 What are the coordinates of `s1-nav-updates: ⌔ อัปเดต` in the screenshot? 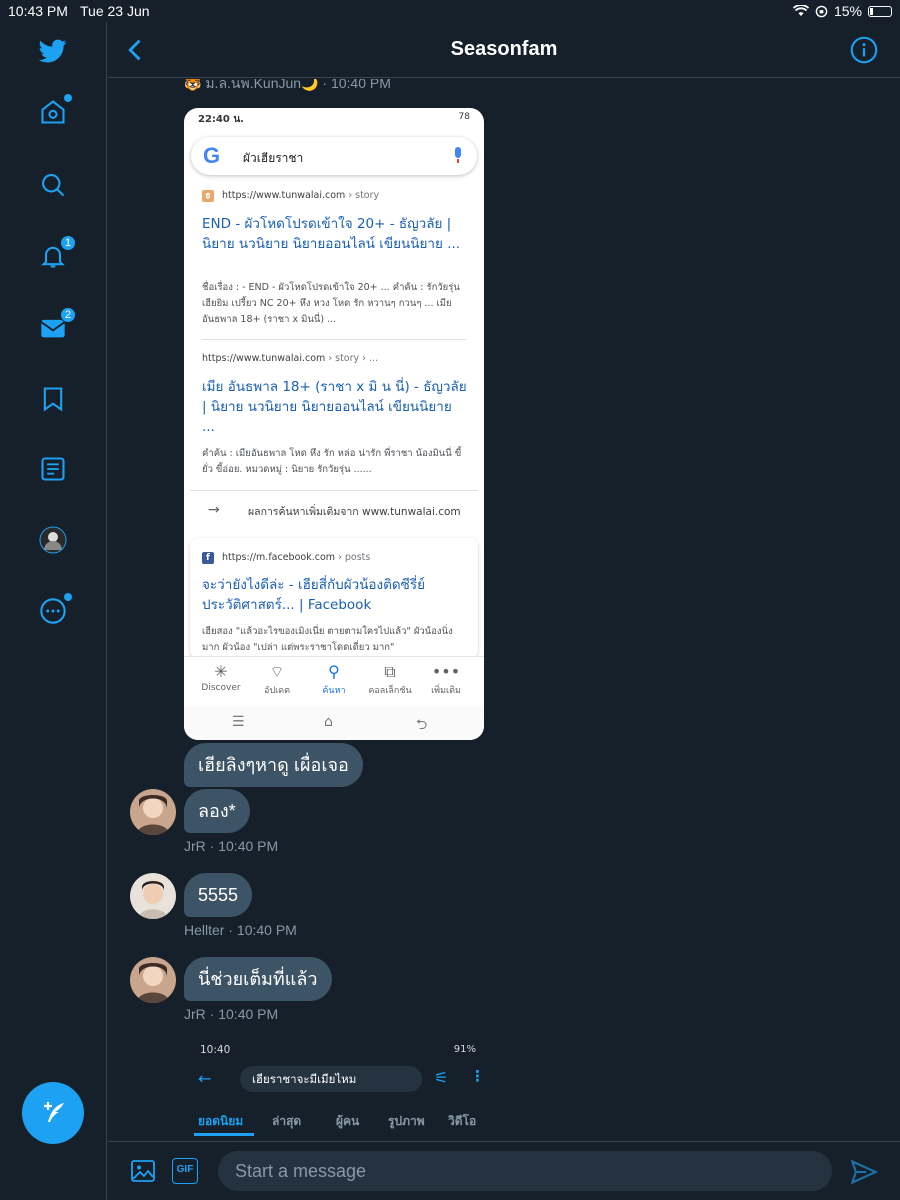 It's located at (277, 679).